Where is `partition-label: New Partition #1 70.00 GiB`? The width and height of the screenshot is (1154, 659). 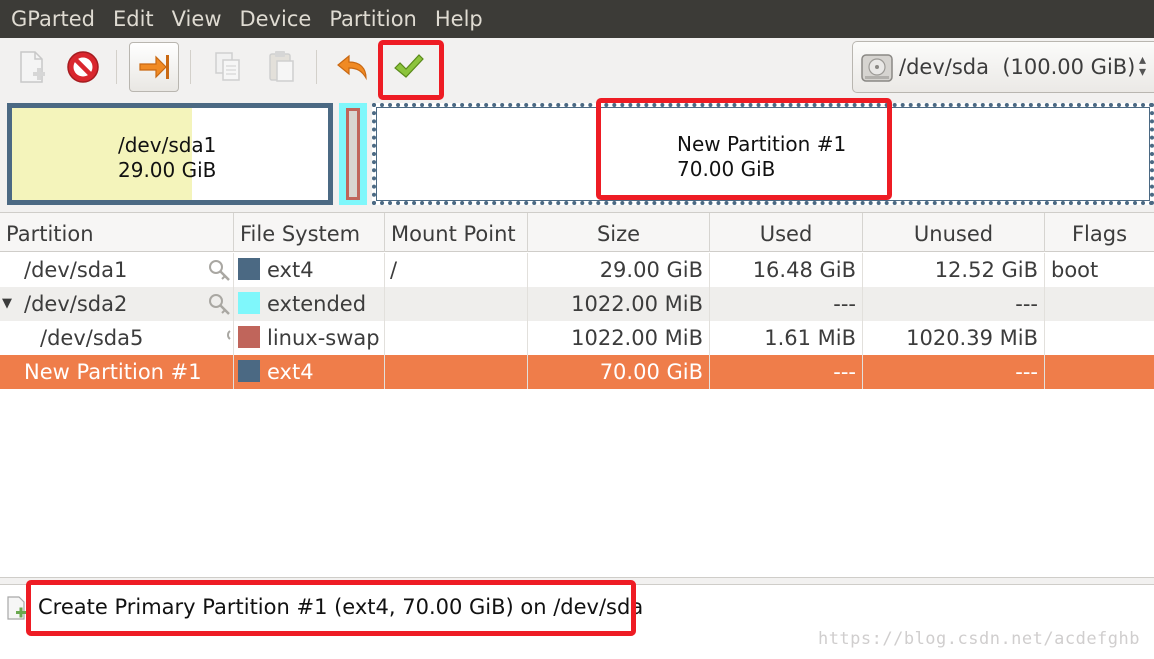
partition-label: New Partition #1 70.00 GiB is located at coordinates (761, 157).